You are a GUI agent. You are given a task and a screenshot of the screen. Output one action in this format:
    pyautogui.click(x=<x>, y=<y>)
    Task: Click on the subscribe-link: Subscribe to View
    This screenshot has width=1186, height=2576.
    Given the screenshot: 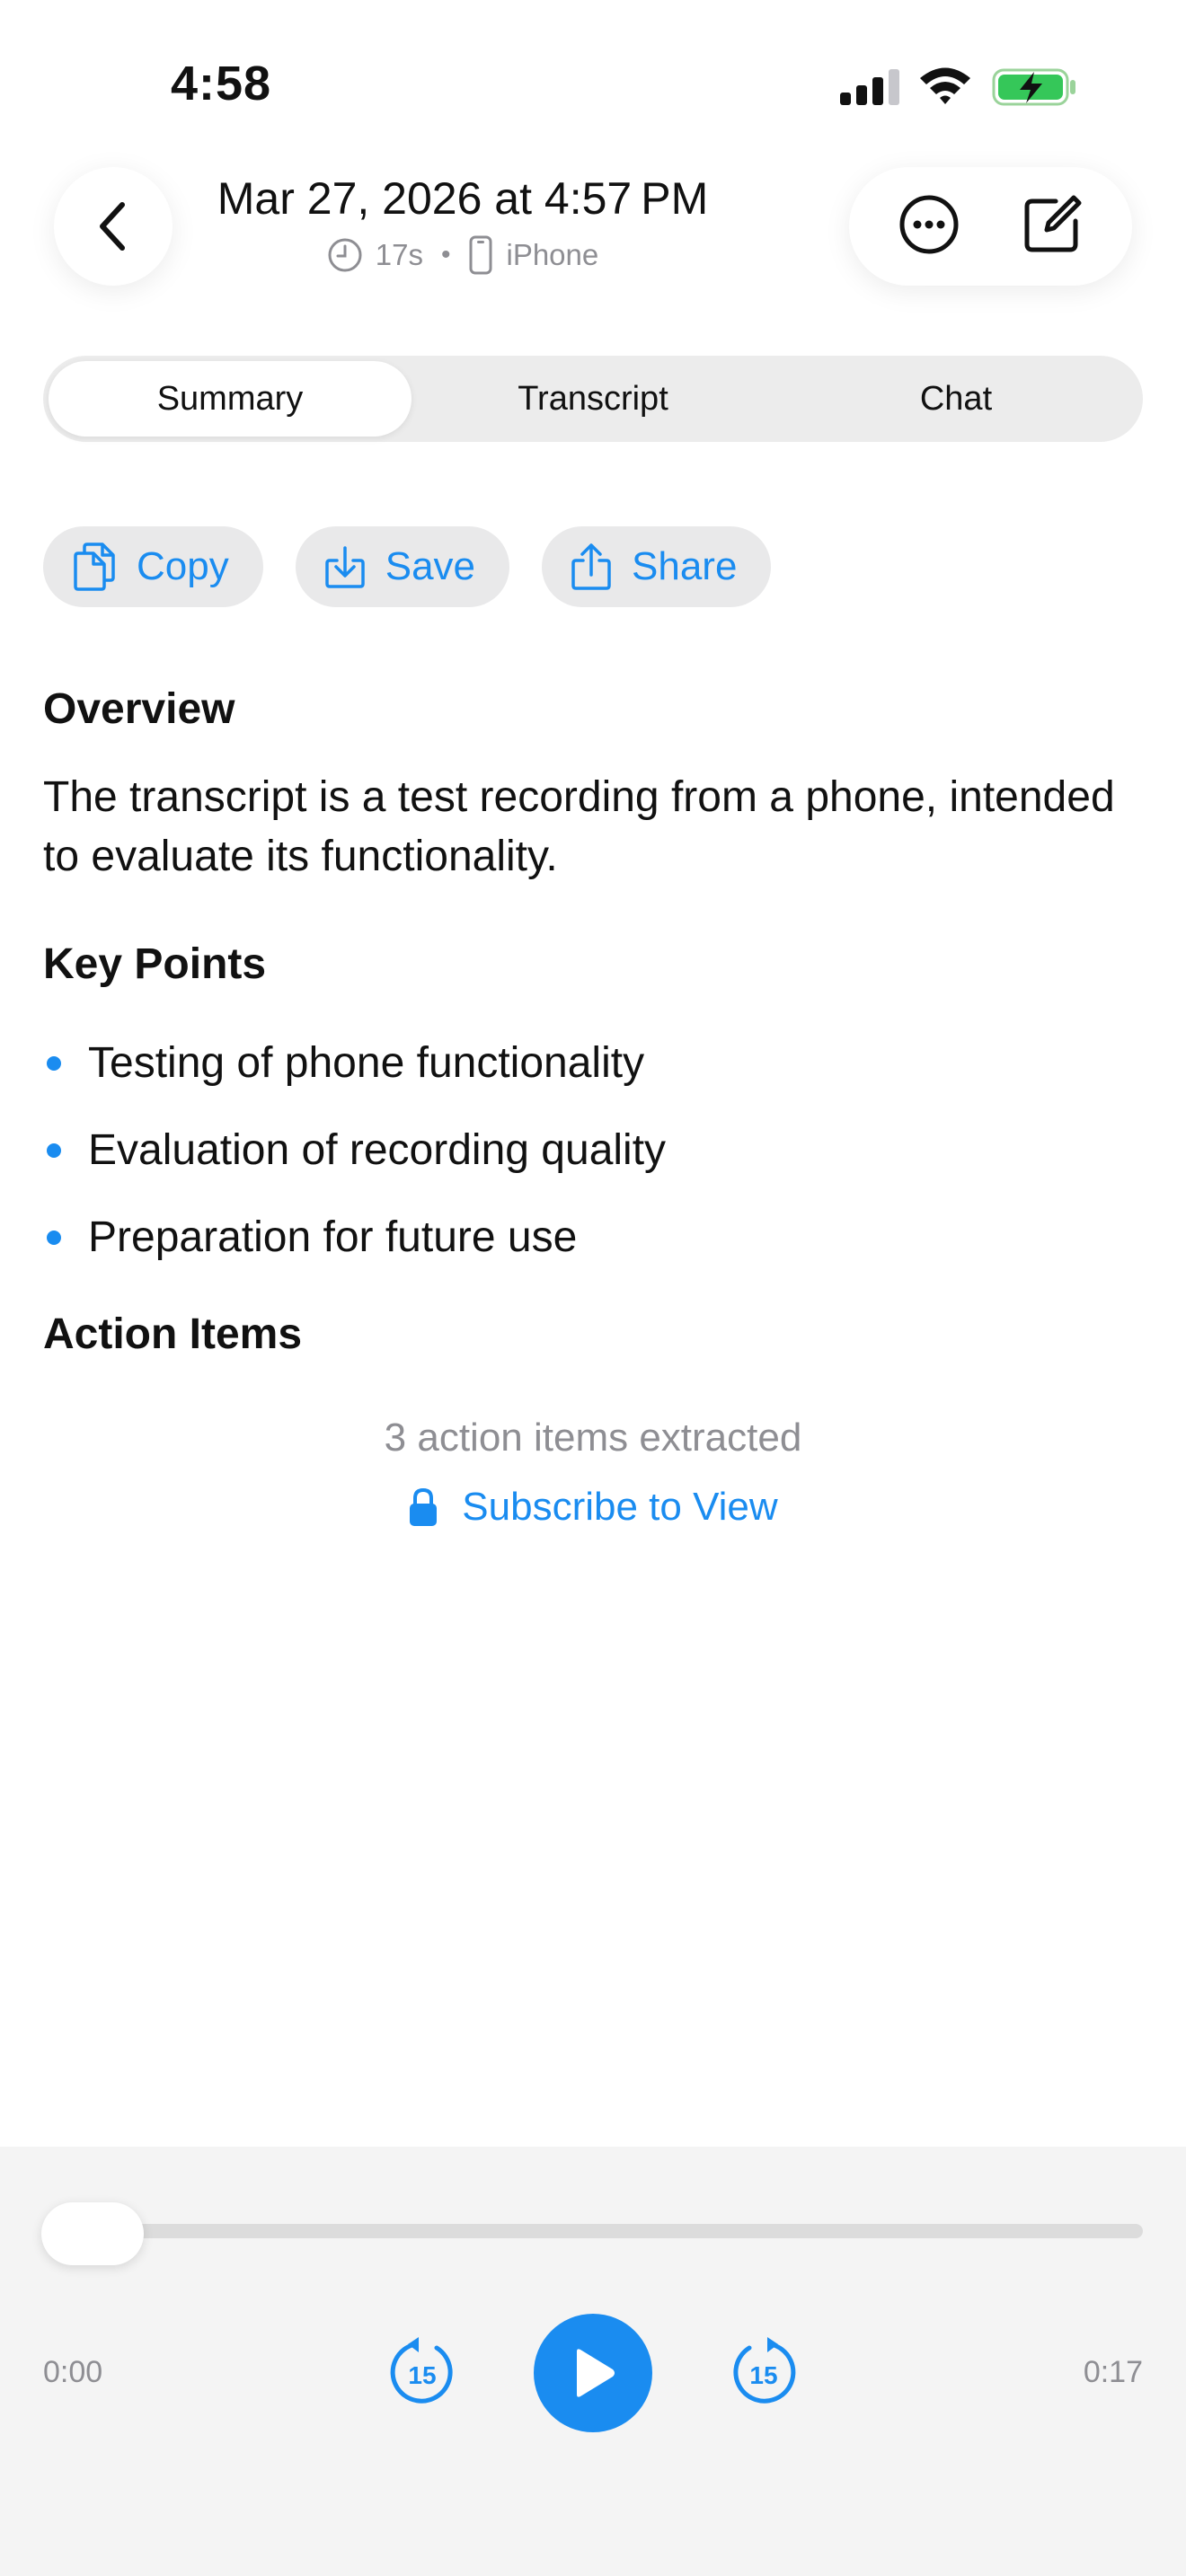 What is the action you would take?
    pyautogui.click(x=593, y=1507)
    